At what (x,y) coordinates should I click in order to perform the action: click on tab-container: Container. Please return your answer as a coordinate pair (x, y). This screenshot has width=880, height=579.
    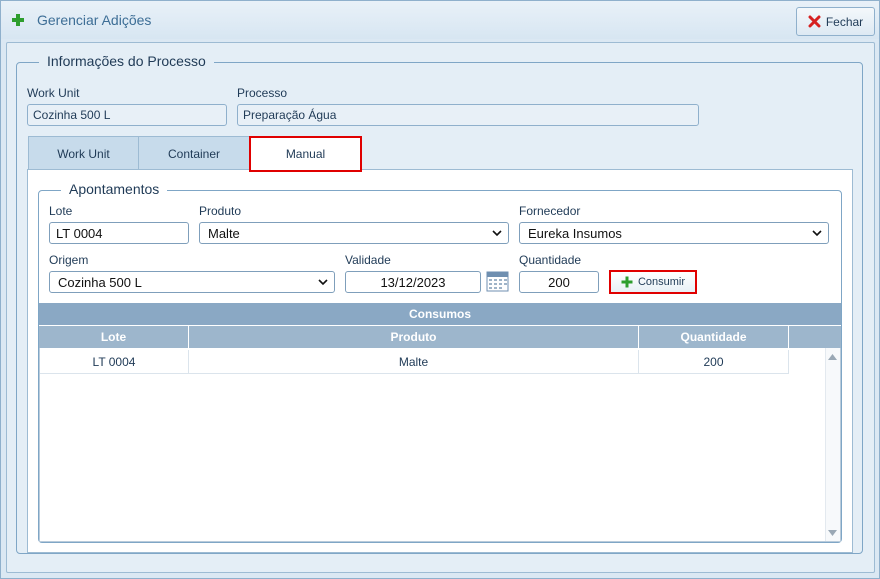
    Looking at the image, I should click on (194, 153).